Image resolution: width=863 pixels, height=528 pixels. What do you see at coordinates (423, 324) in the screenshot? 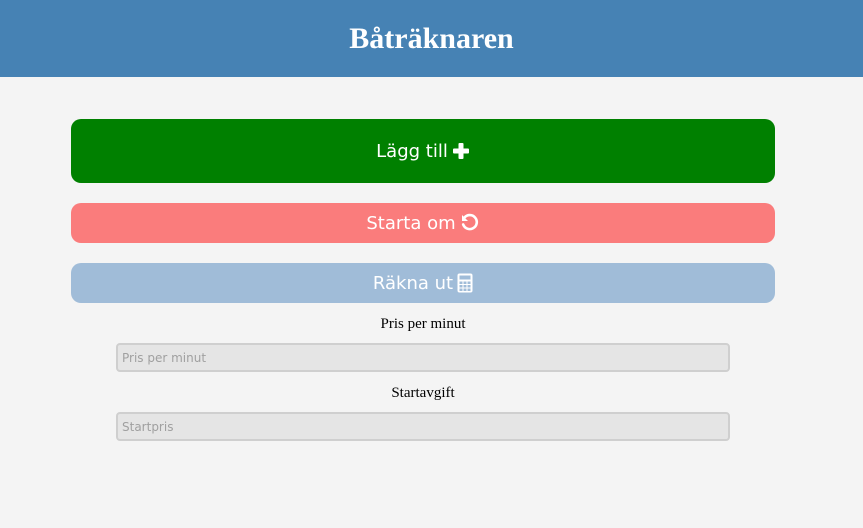
I see `price-per-minute-label: Pris per minut` at bounding box center [423, 324].